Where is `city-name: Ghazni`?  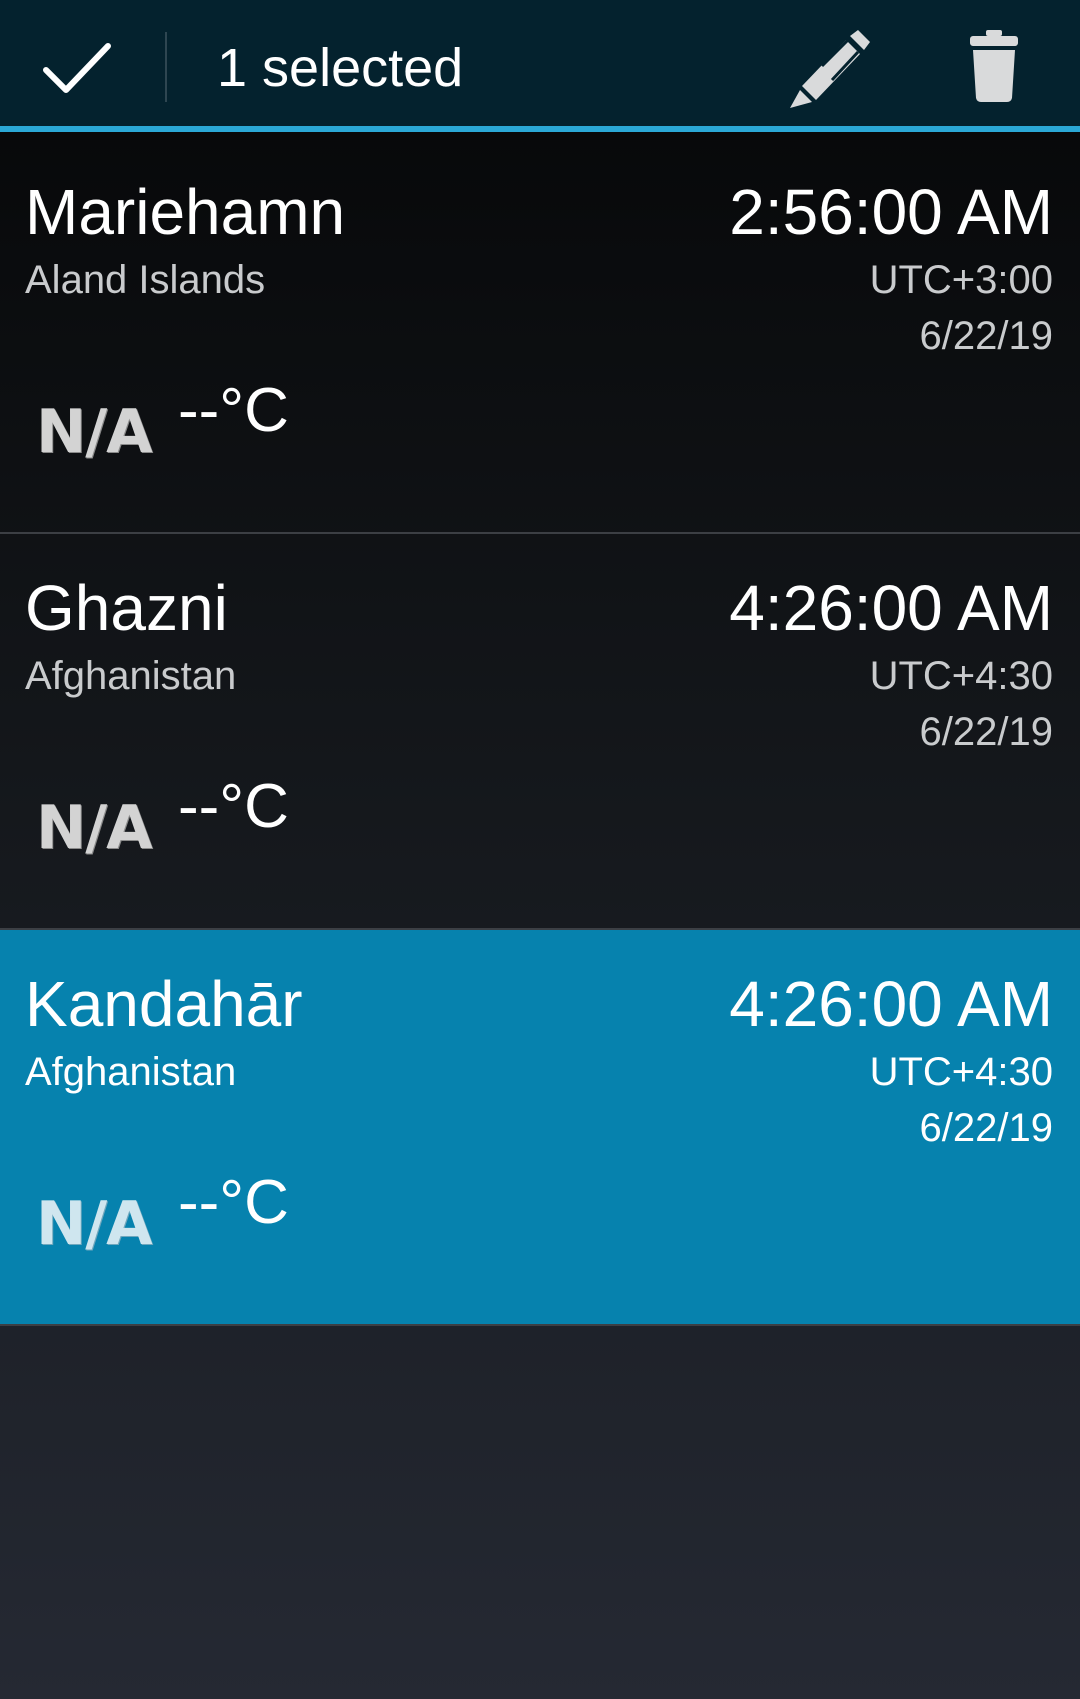 city-name: Ghazni is located at coordinates (126, 608).